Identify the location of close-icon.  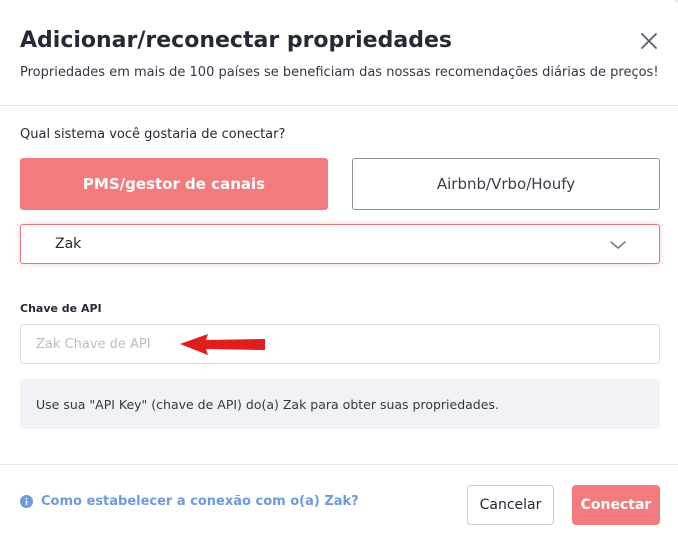
(649, 41).